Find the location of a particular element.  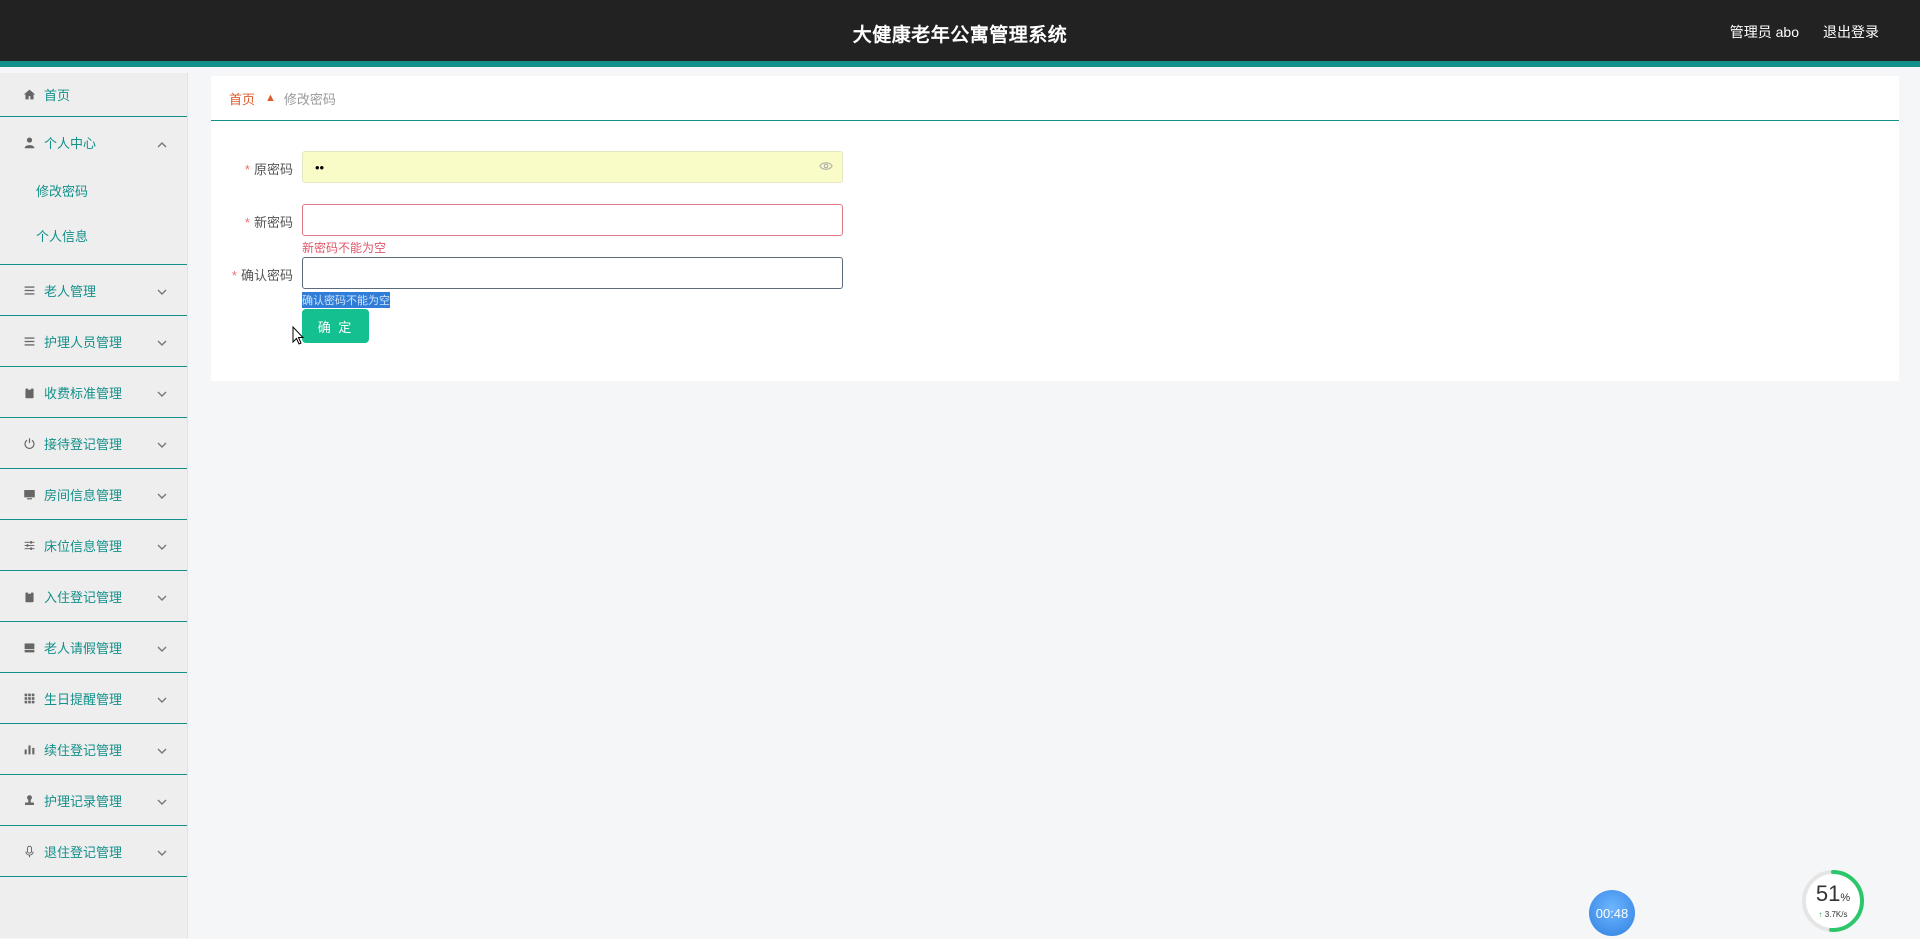

sidebar-item-8: 老人请假管理 is located at coordinates (93, 647).